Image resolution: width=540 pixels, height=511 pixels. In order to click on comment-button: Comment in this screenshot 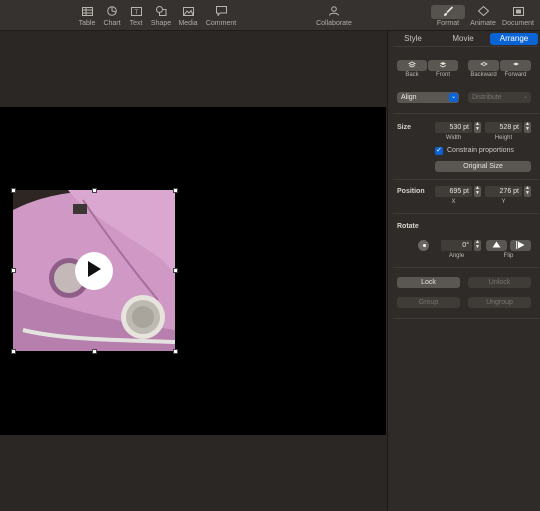, I will do `click(221, 16)`.